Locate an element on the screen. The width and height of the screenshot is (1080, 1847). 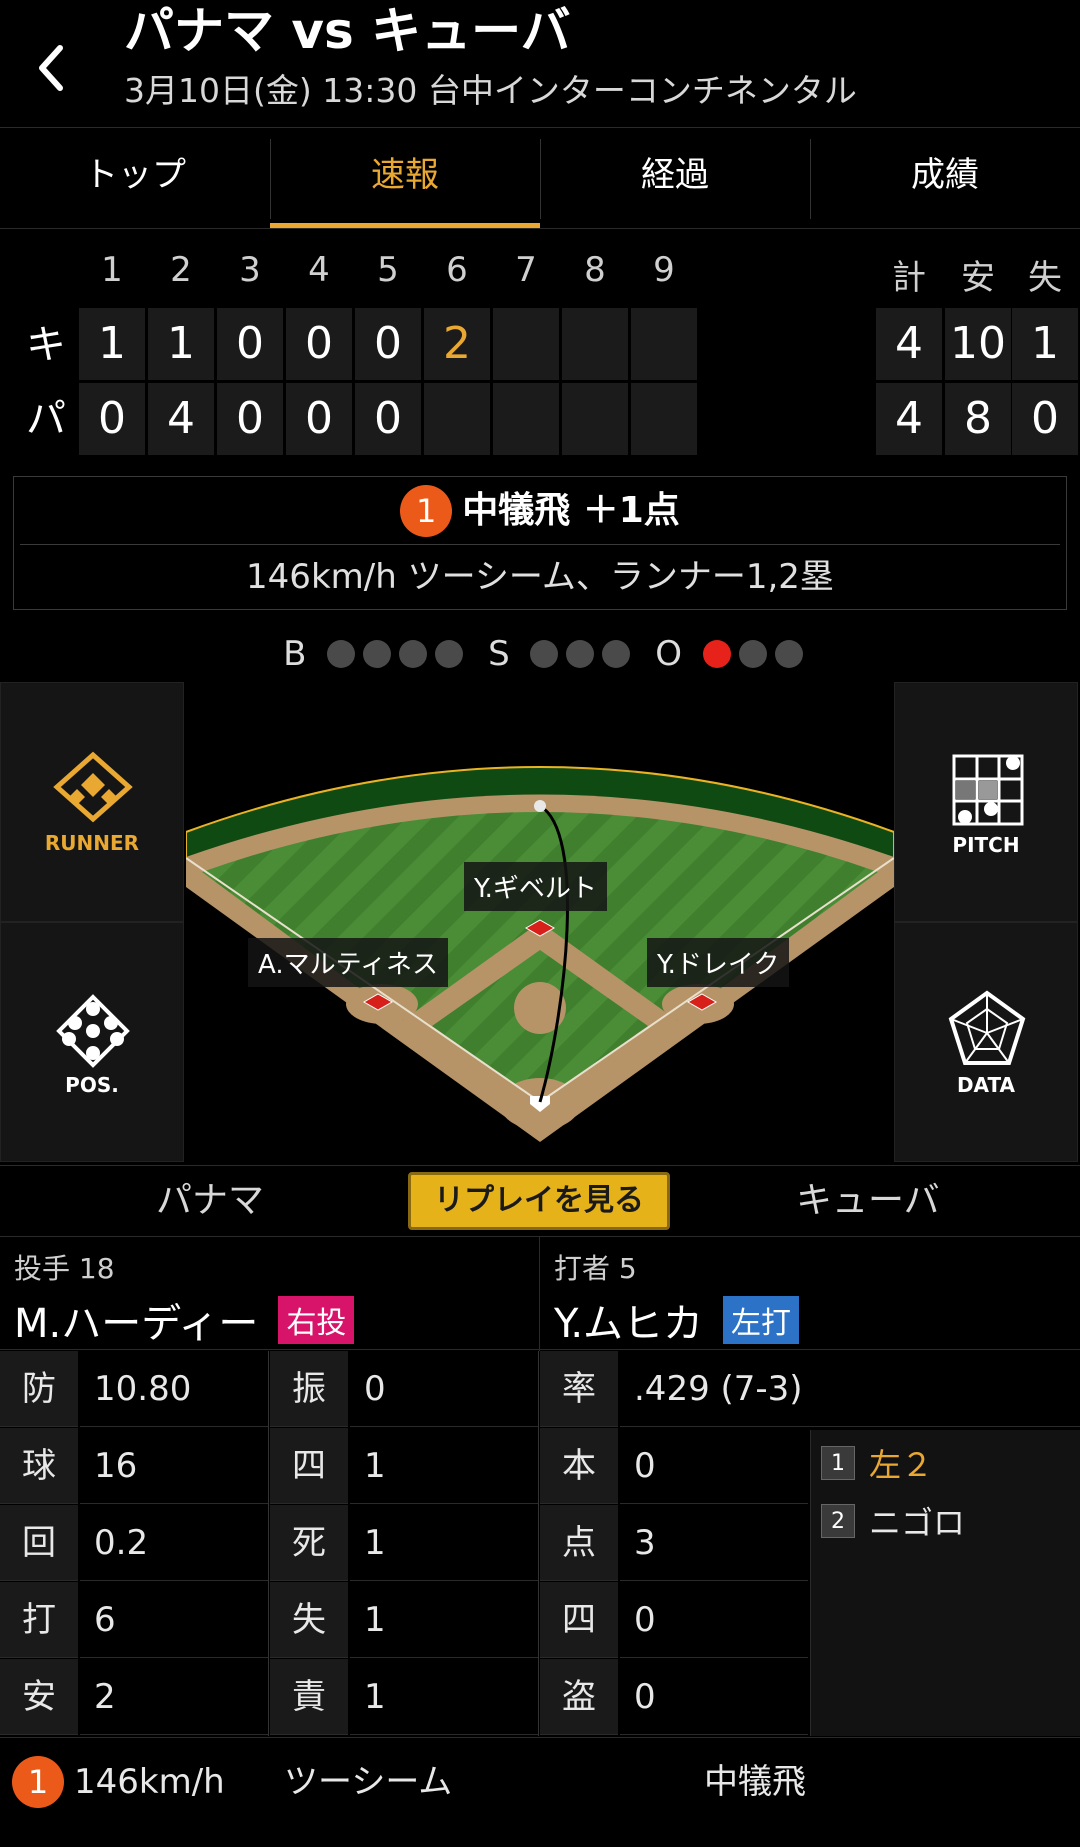
stat-key: 盗 is located at coordinates (579, 1697).